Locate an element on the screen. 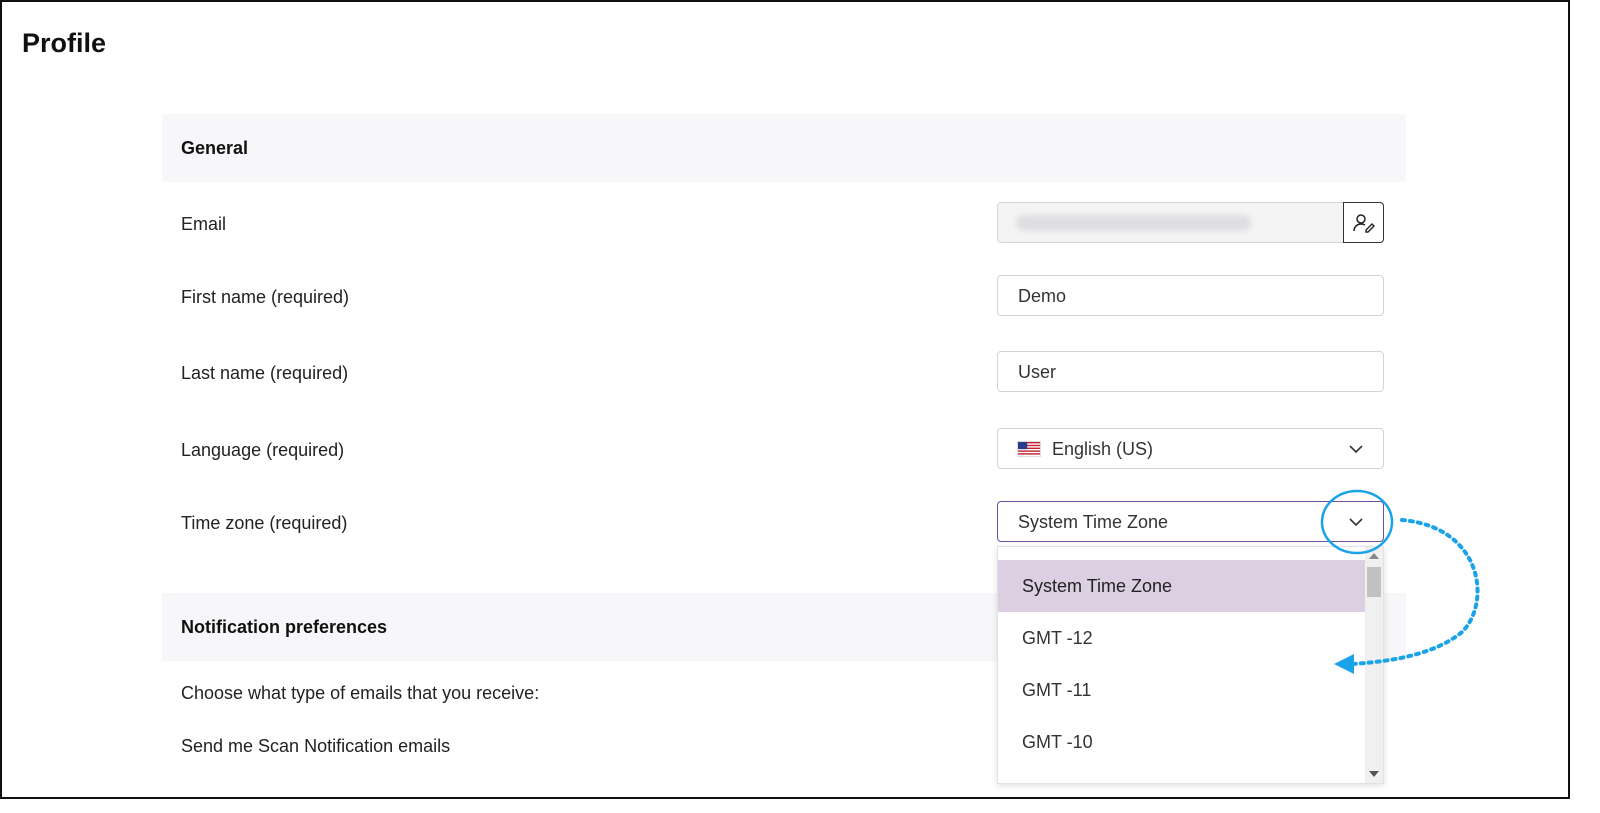 This screenshot has width=1600, height=813. us-flag-icon is located at coordinates (1029, 449).